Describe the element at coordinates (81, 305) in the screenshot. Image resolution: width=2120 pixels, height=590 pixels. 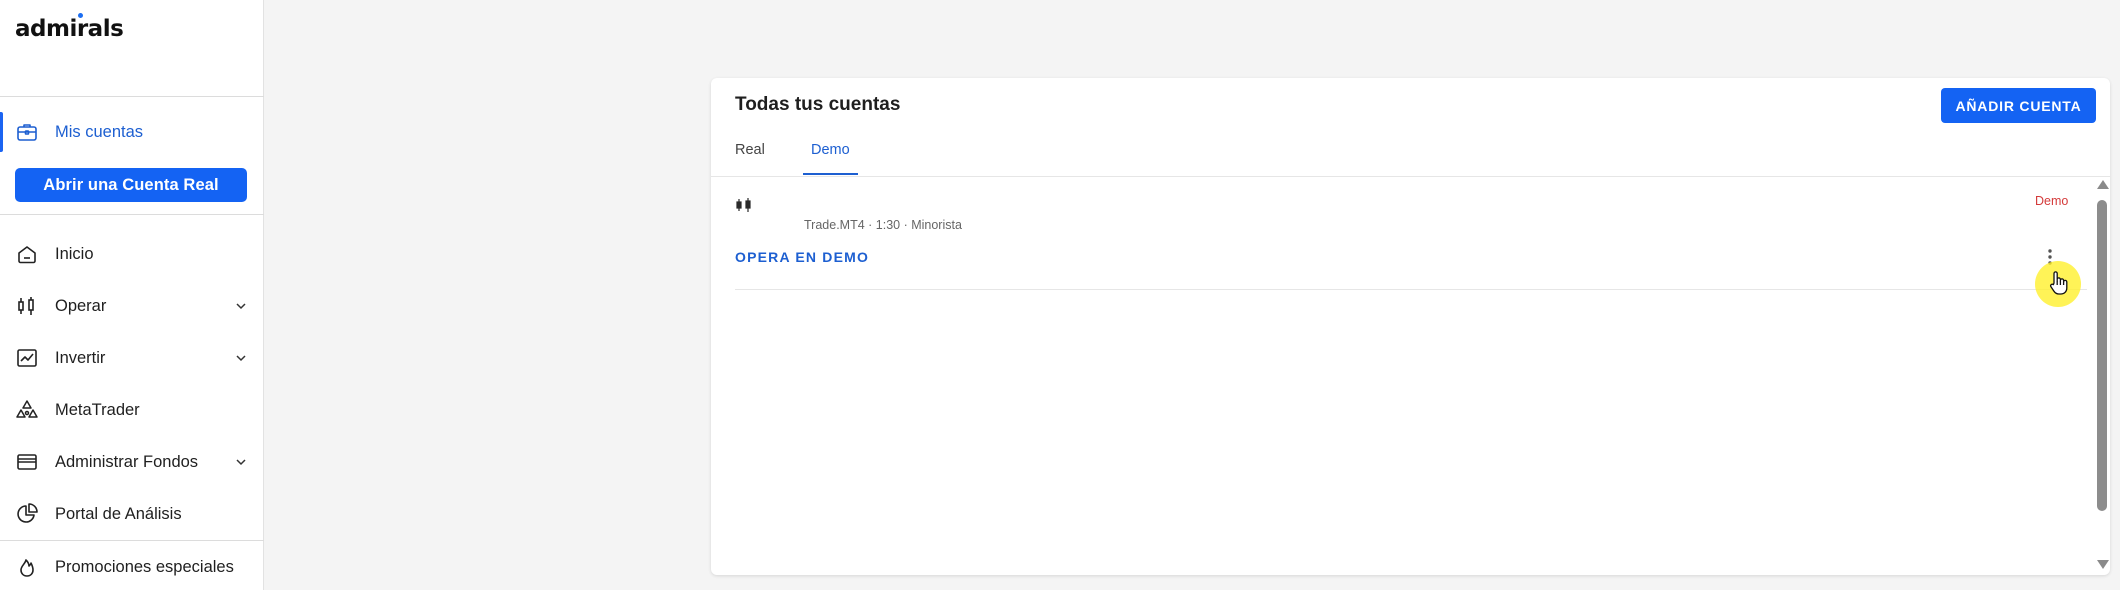
I see `sidebar-item-label: Operar` at that location.